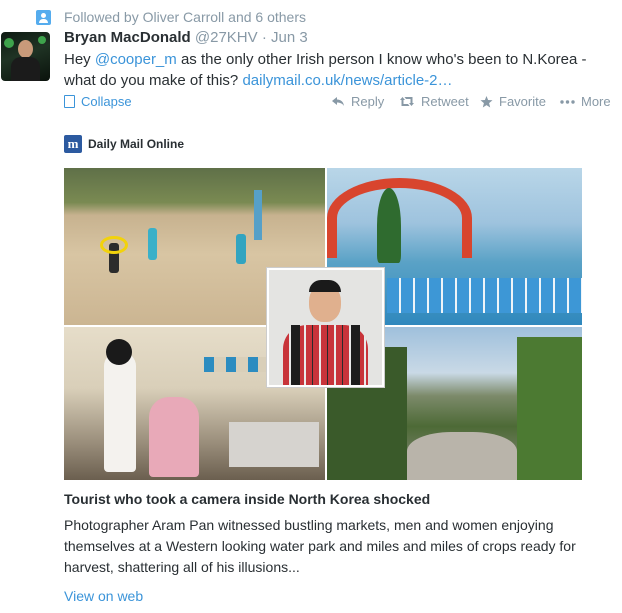  Describe the element at coordinates (596, 101) in the screenshot. I see `more-label: More` at that location.